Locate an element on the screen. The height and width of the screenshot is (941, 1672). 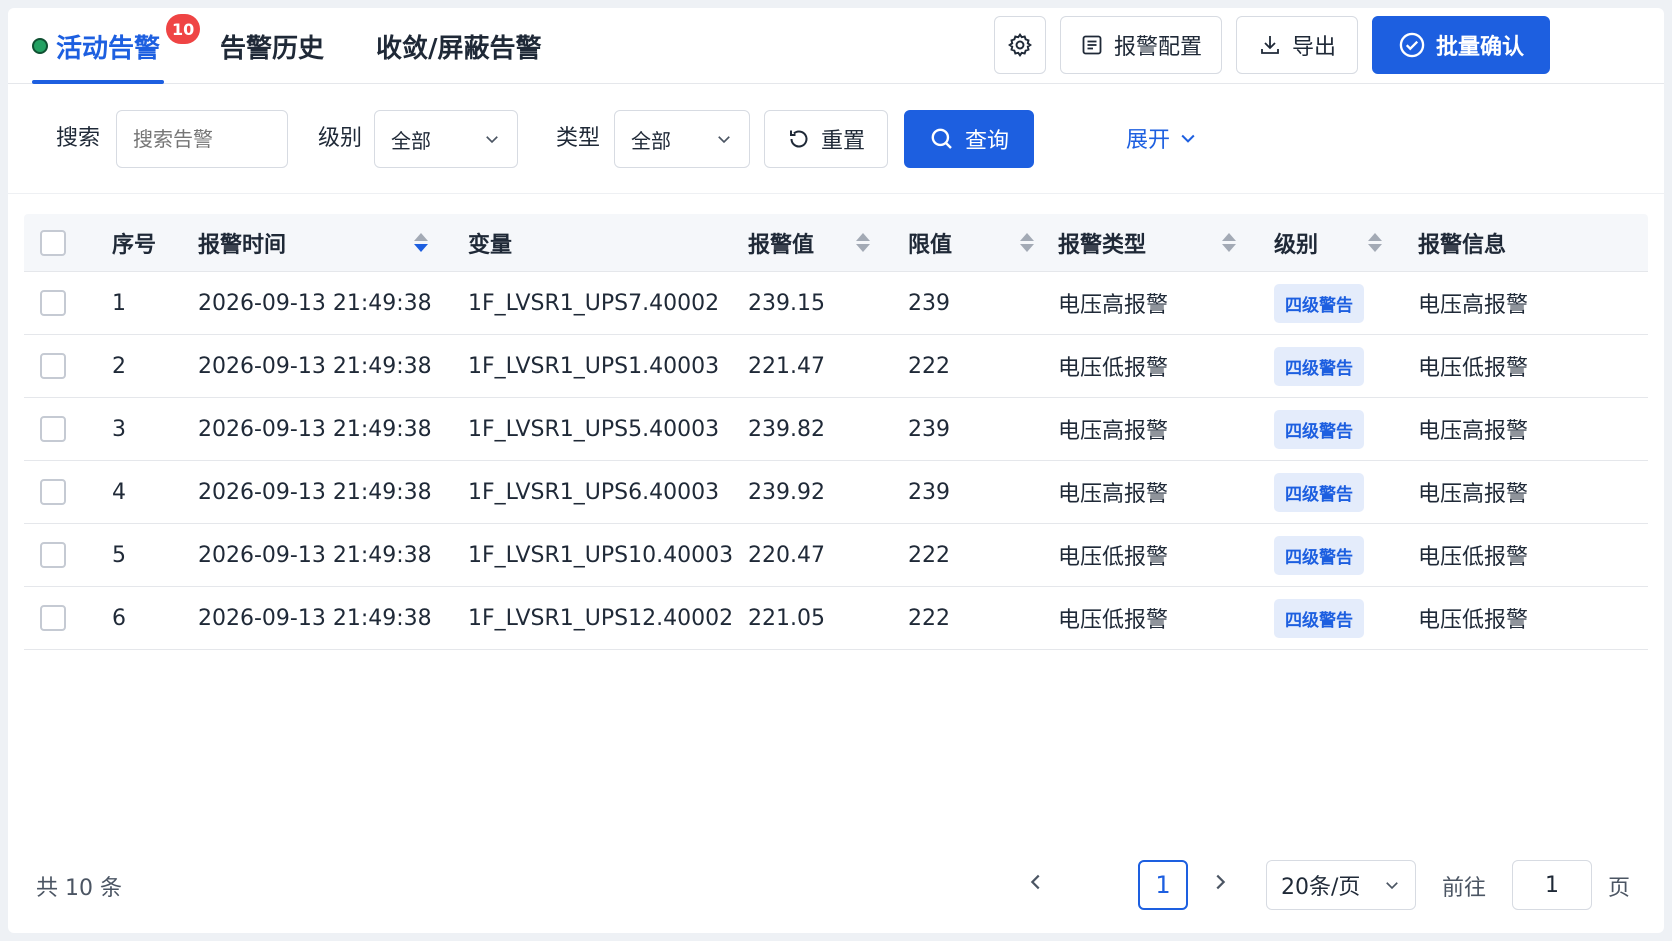
page-suffix-label: 页 is located at coordinates (1619, 888).